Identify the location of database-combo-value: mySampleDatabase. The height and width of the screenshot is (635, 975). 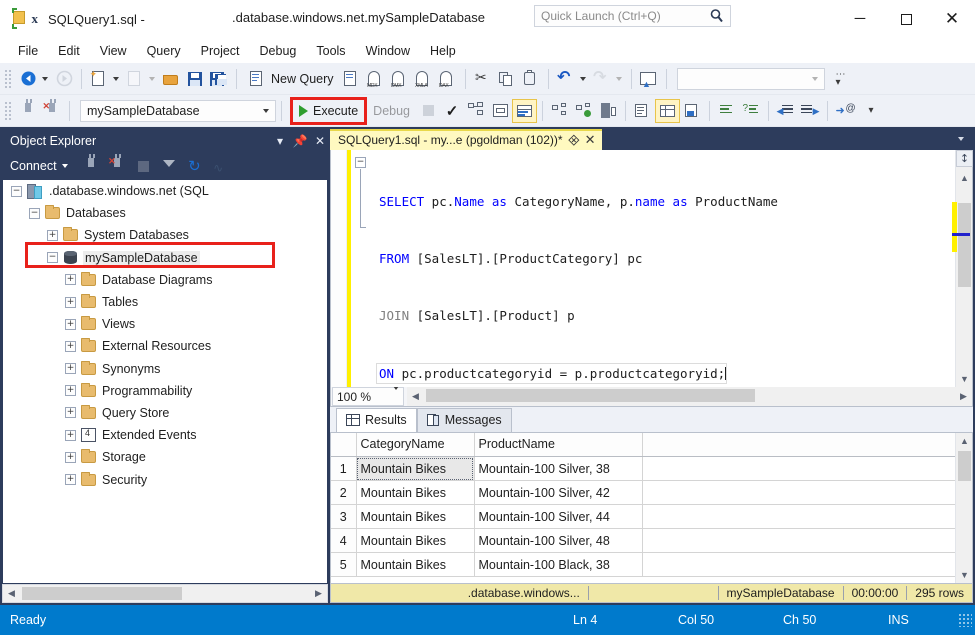
(170, 111).